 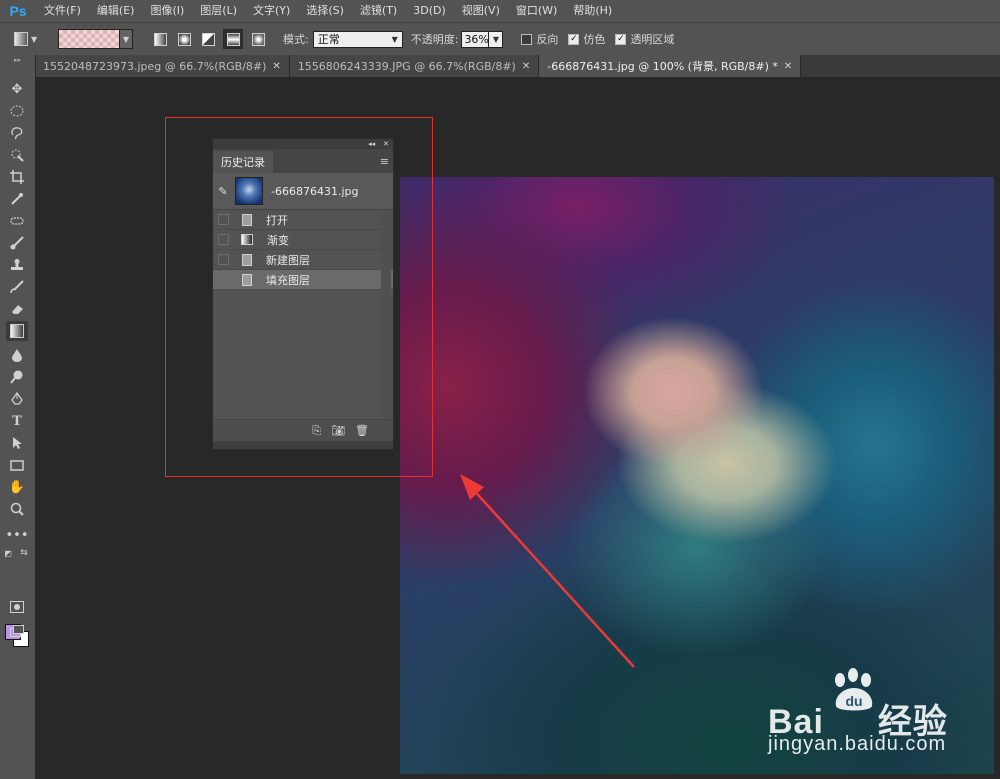 What do you see at coordinates (17, 377) in the screenshot?
I see `dodge-tool` at bounding box center [17, 377].